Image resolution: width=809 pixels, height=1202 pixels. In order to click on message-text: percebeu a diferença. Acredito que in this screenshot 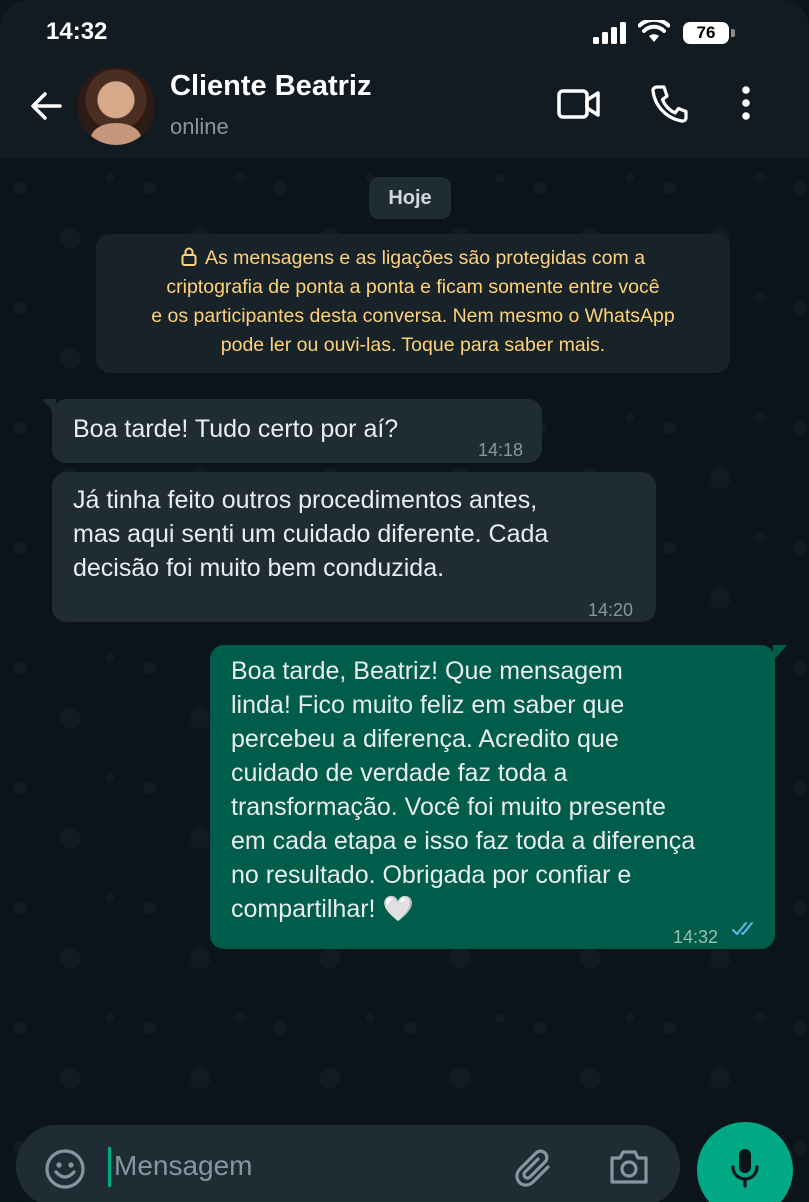, I will do `click(425, 739)`.